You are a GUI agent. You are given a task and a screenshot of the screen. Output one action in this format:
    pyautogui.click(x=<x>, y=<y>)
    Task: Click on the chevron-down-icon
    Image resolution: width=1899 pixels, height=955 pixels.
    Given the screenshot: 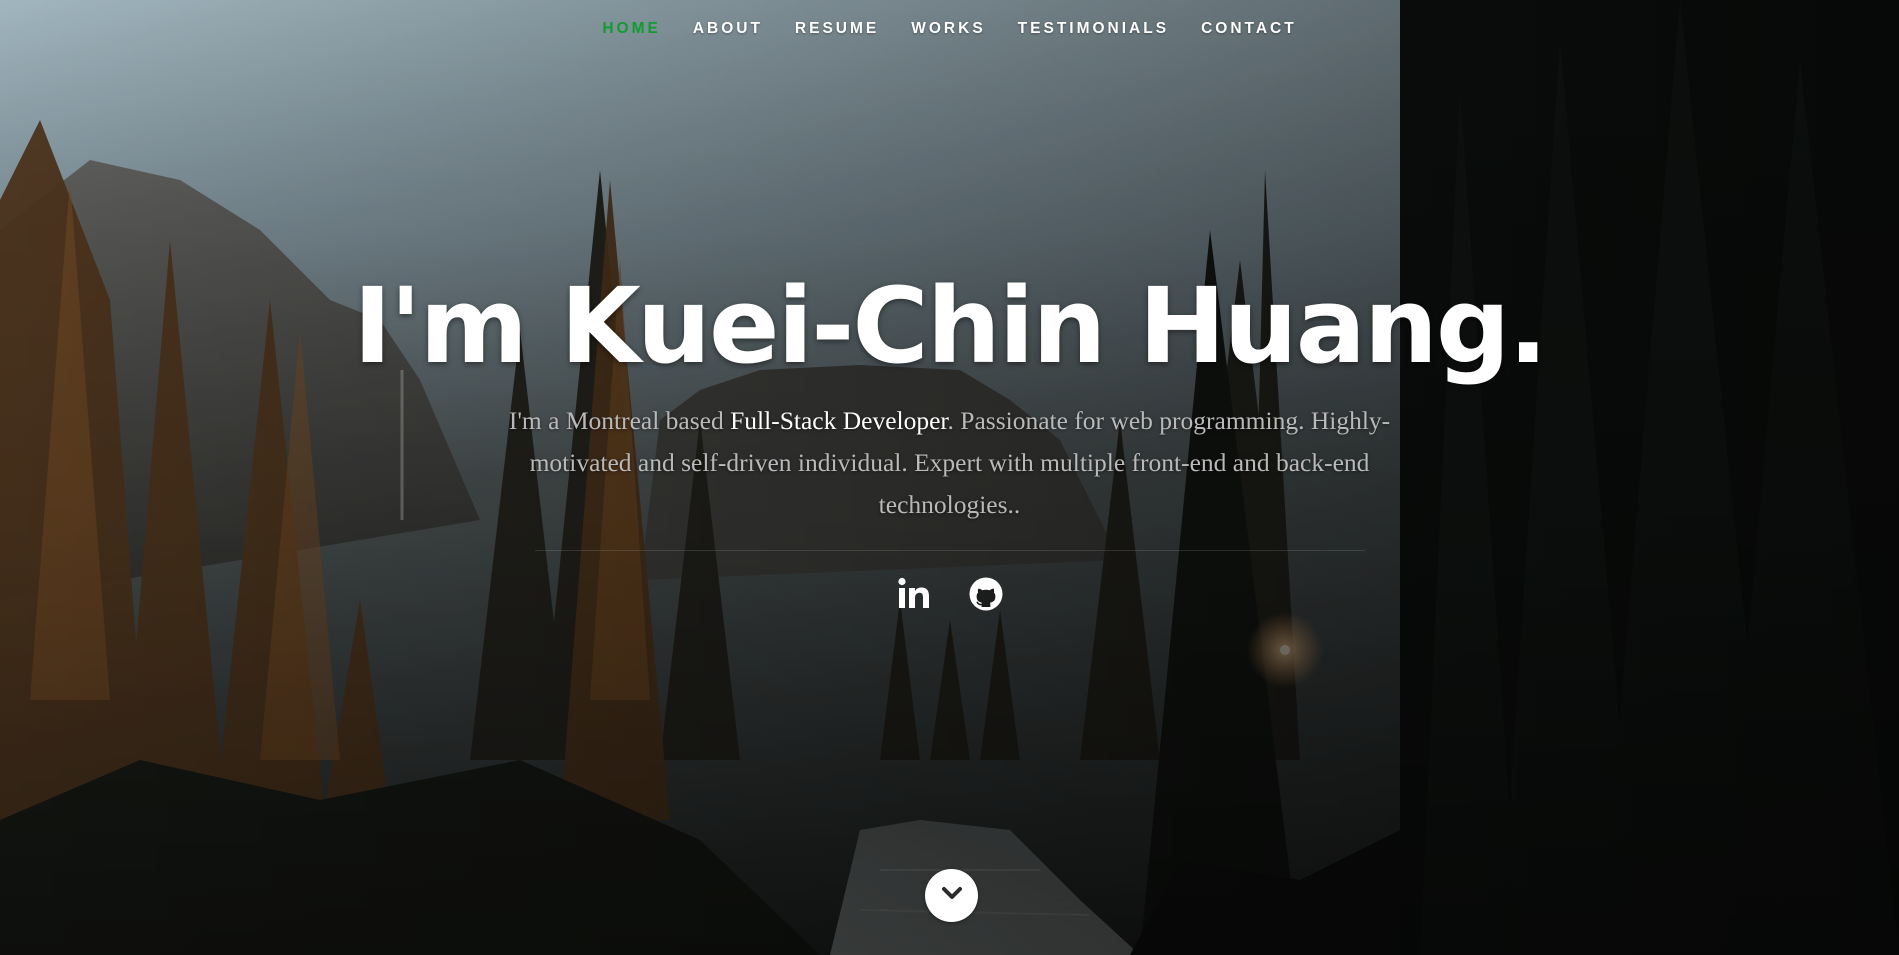 What is the action you would take?
    pyautogui.click(x=952, y=895)
    